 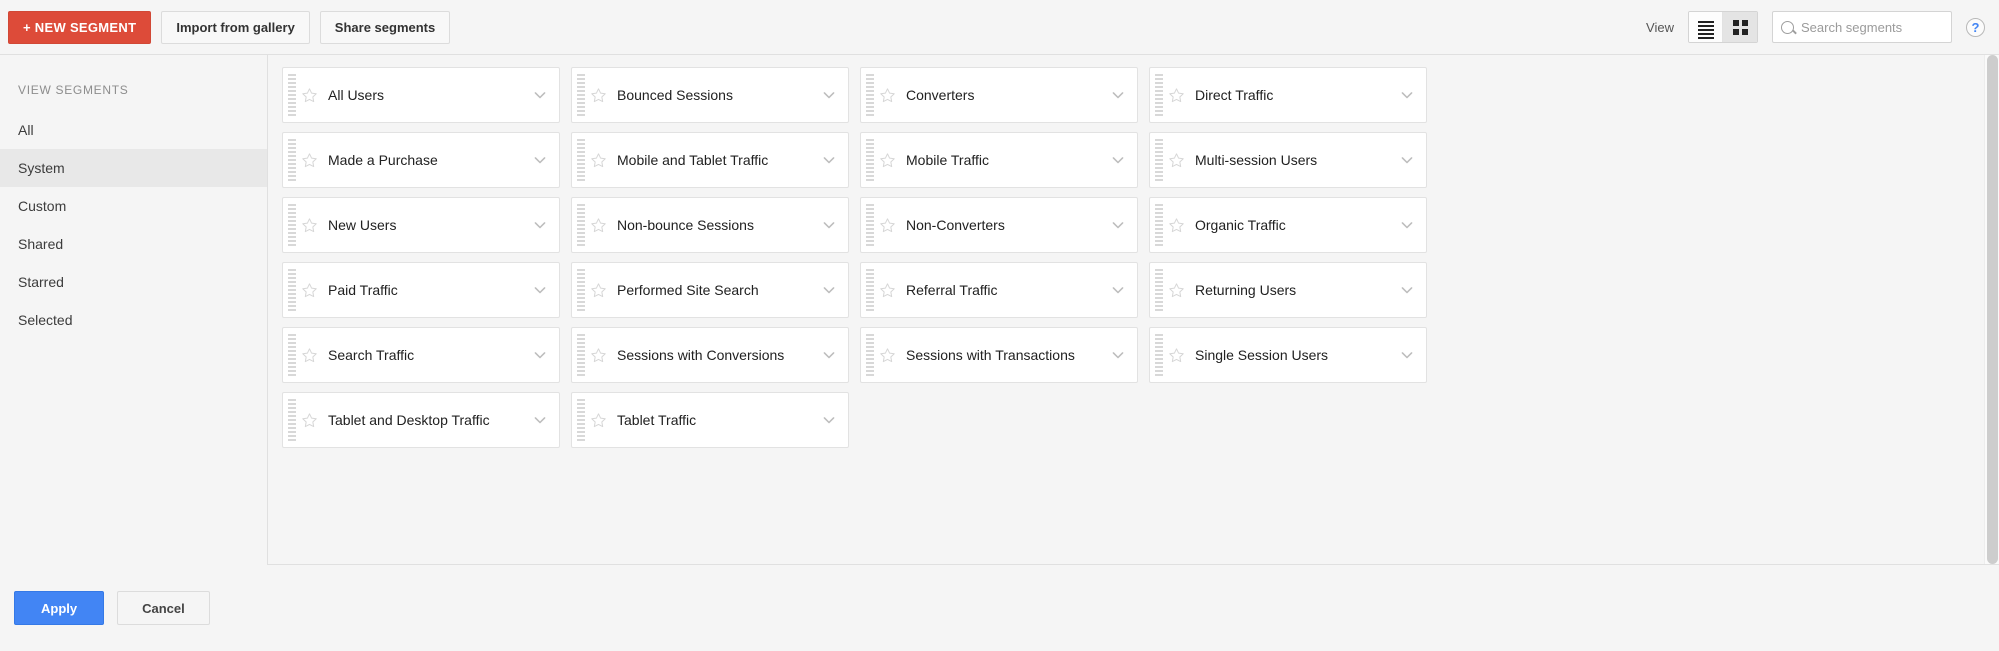 I want to click on apply-button: Apply, so click(x=59, y=608).